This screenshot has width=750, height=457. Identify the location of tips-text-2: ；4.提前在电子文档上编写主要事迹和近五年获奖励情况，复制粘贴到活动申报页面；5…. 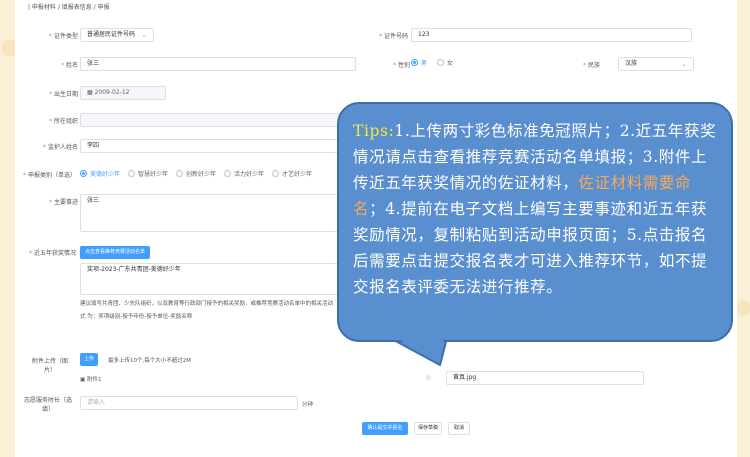
(530, 248).